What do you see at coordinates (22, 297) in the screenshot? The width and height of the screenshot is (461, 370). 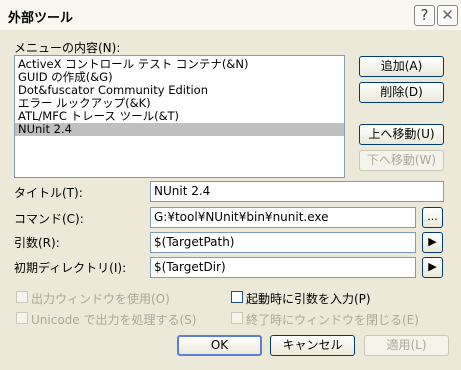 I see `use-output-window-checkbox` at bounding box center [22, 297].